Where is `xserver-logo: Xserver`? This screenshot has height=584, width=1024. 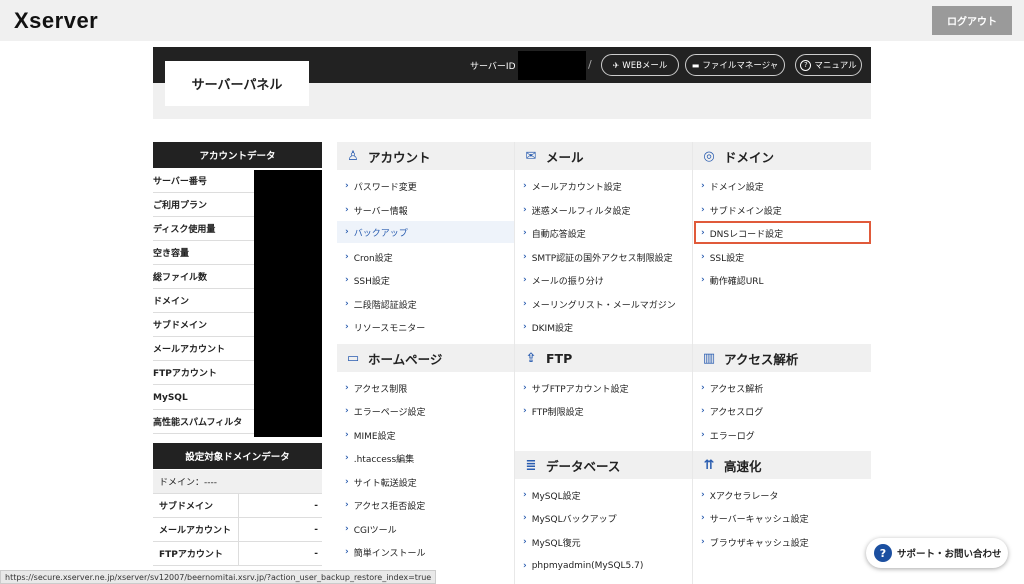
xserver-logo: Xserver is located at coordinates (56, 21).